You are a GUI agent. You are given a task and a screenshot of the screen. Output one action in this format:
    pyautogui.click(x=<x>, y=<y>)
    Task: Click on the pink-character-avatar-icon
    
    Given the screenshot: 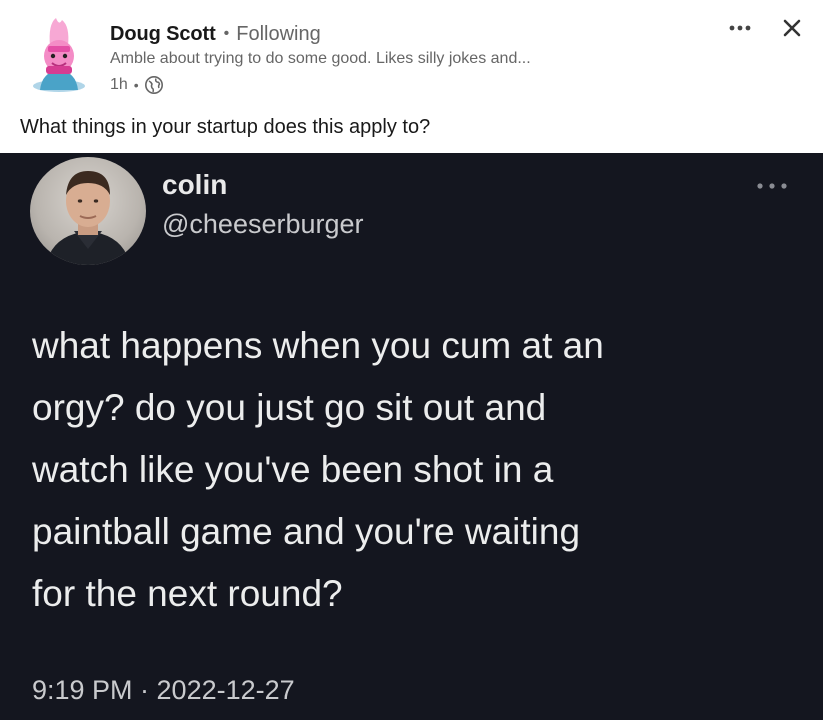 What is the action you would take?
    pyautogui.click(x=59, y=55)
    